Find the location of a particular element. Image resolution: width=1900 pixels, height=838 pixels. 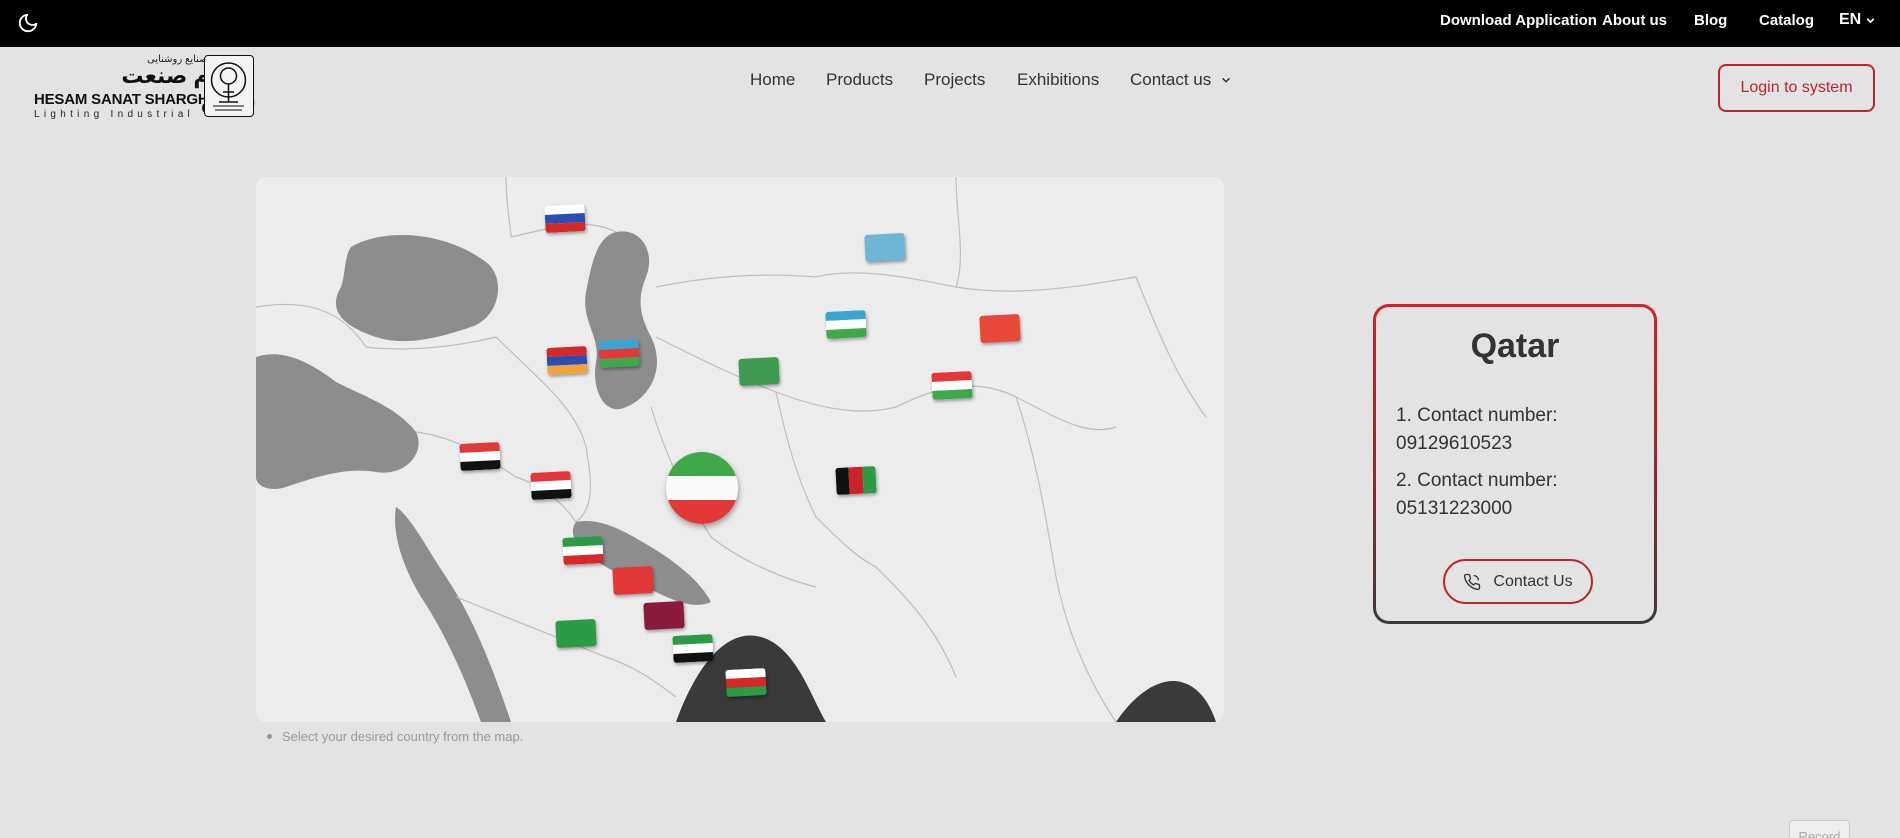

flag-bahrain is located at coordinates (633, 580).